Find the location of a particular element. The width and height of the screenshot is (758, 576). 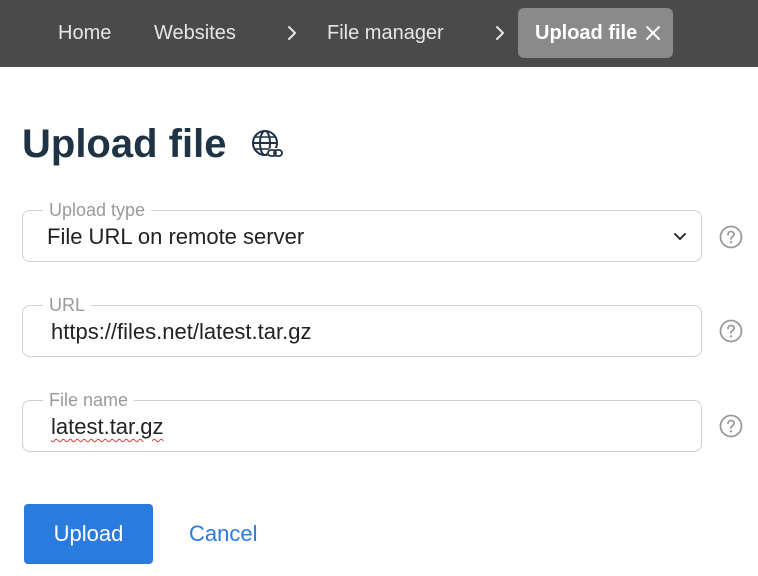

upload-type-value: File URL on remote server is located at coordinates (176, 236).